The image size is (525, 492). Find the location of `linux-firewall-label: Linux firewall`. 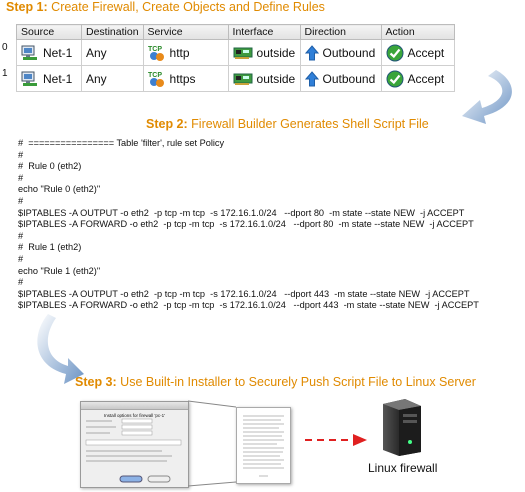

linux-firewall-label: Linux firewall is located at coordinates (403, 468).